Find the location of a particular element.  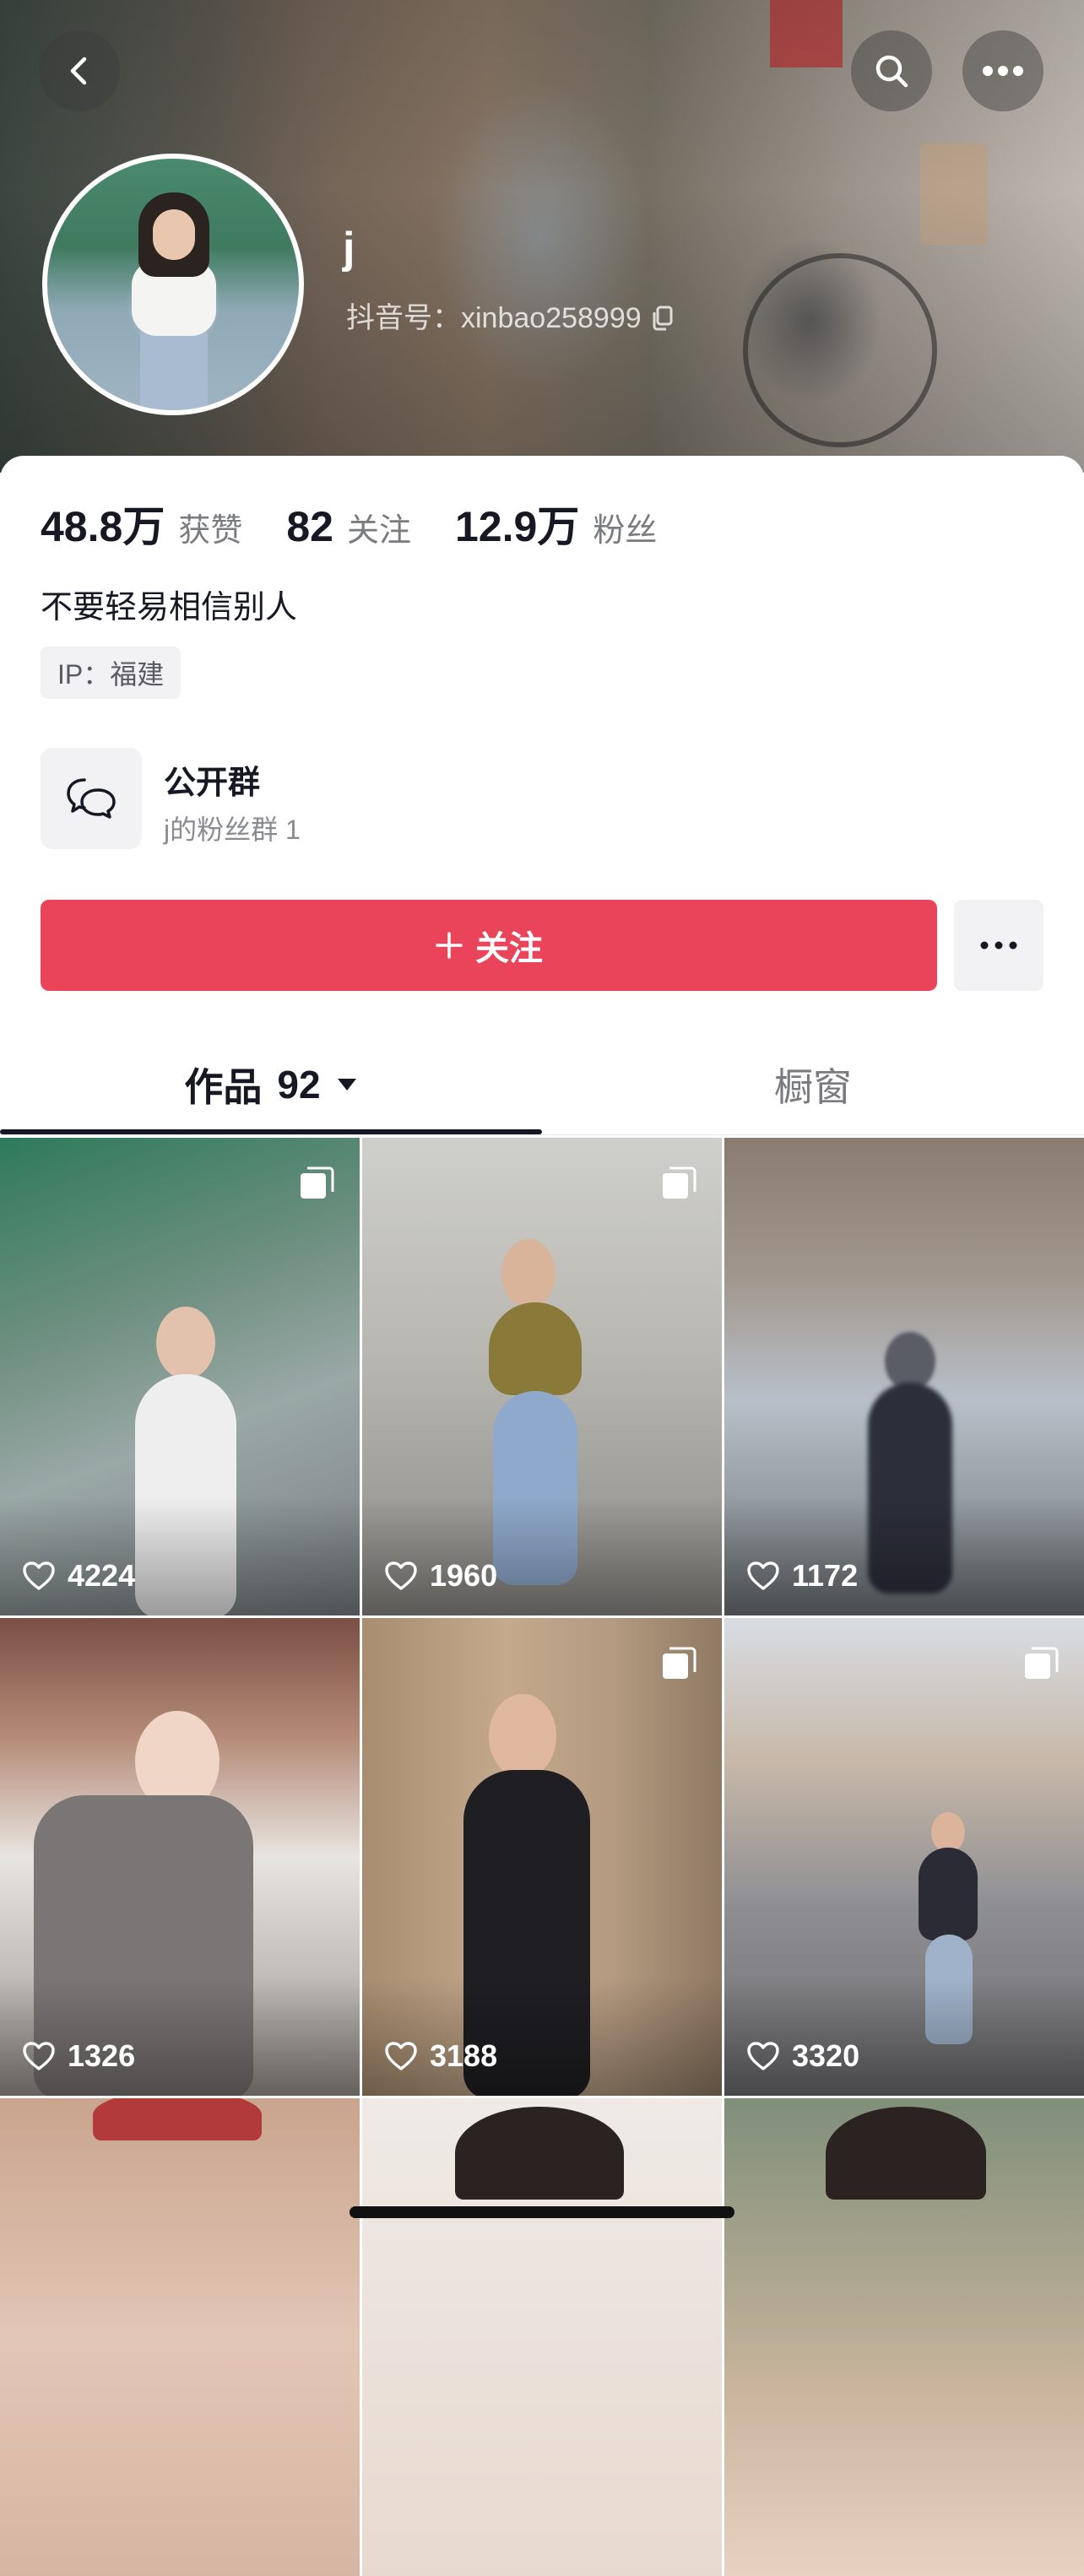

like-count: 3320 is located at coordinates (802, 2056).